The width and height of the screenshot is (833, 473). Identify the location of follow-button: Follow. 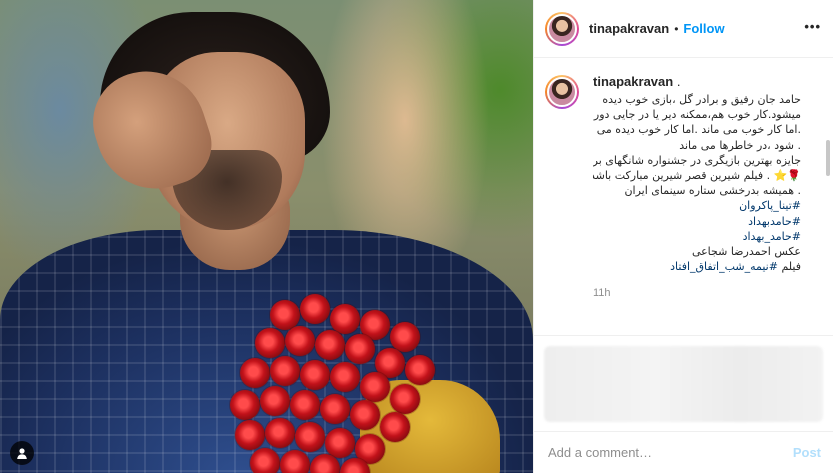
(703, 28).